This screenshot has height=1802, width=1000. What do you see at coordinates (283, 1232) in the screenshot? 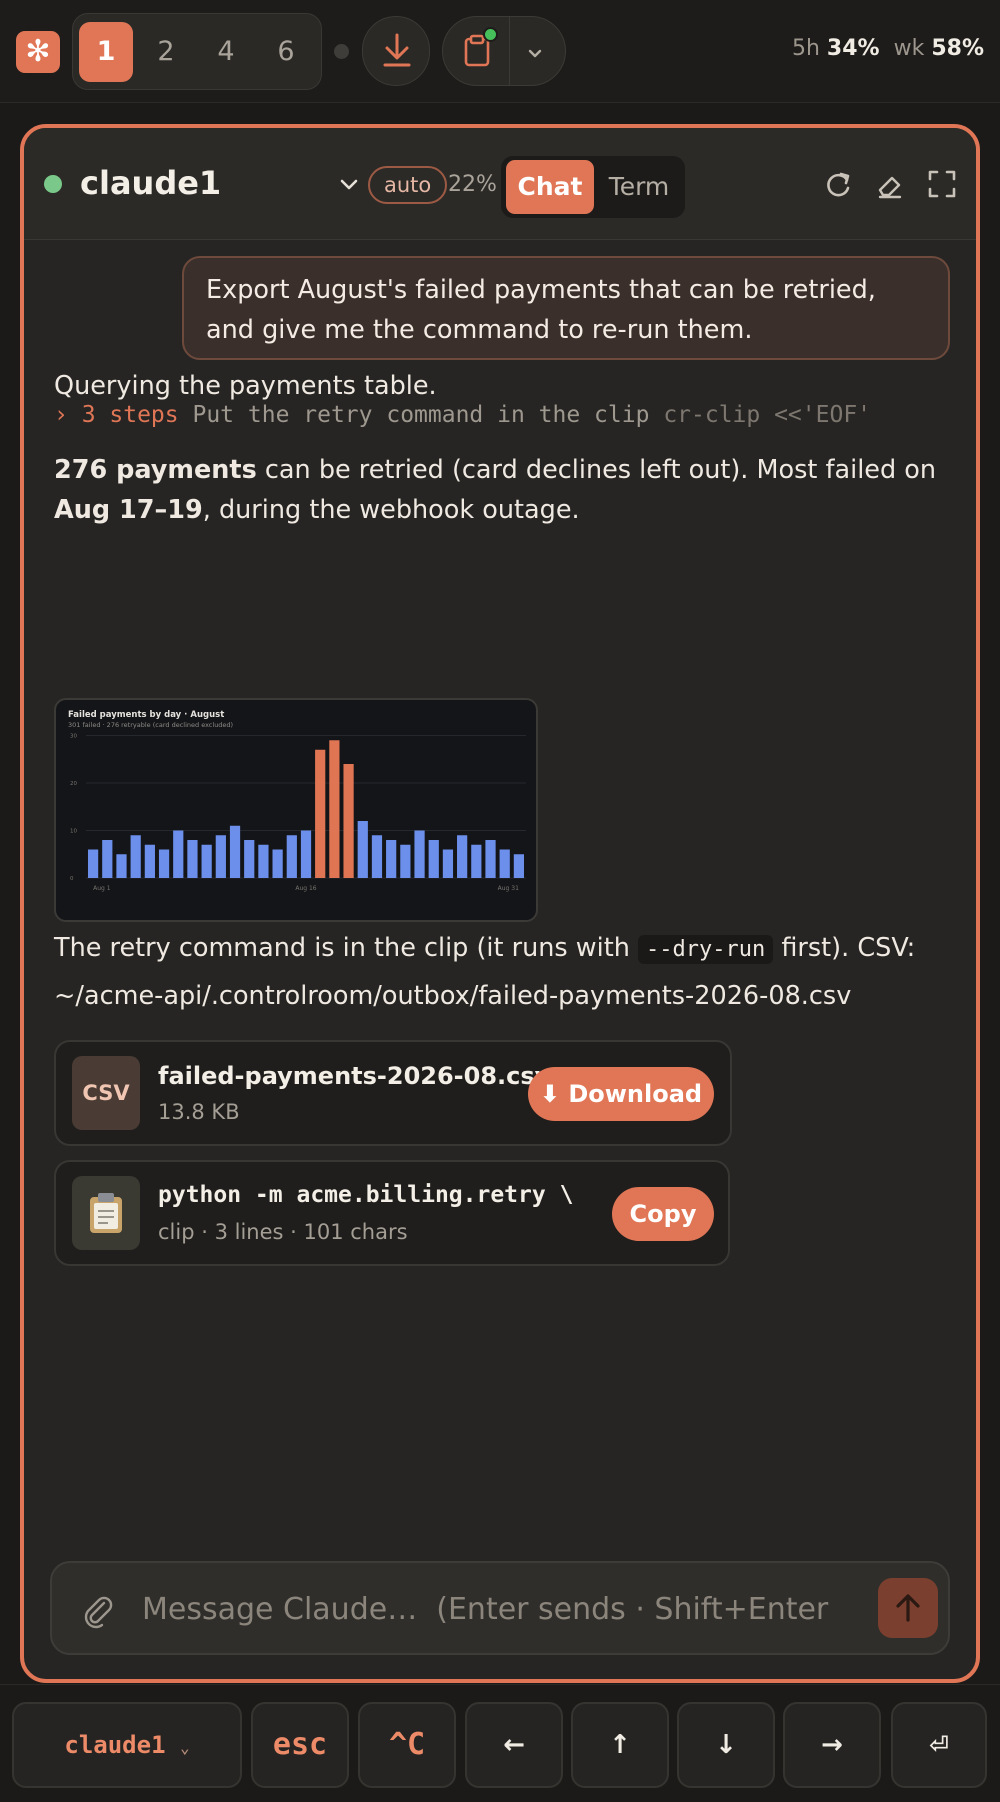
I see `clip-meta: clip · 3 lines · 101 chars` at bounding box center [283, 1232].